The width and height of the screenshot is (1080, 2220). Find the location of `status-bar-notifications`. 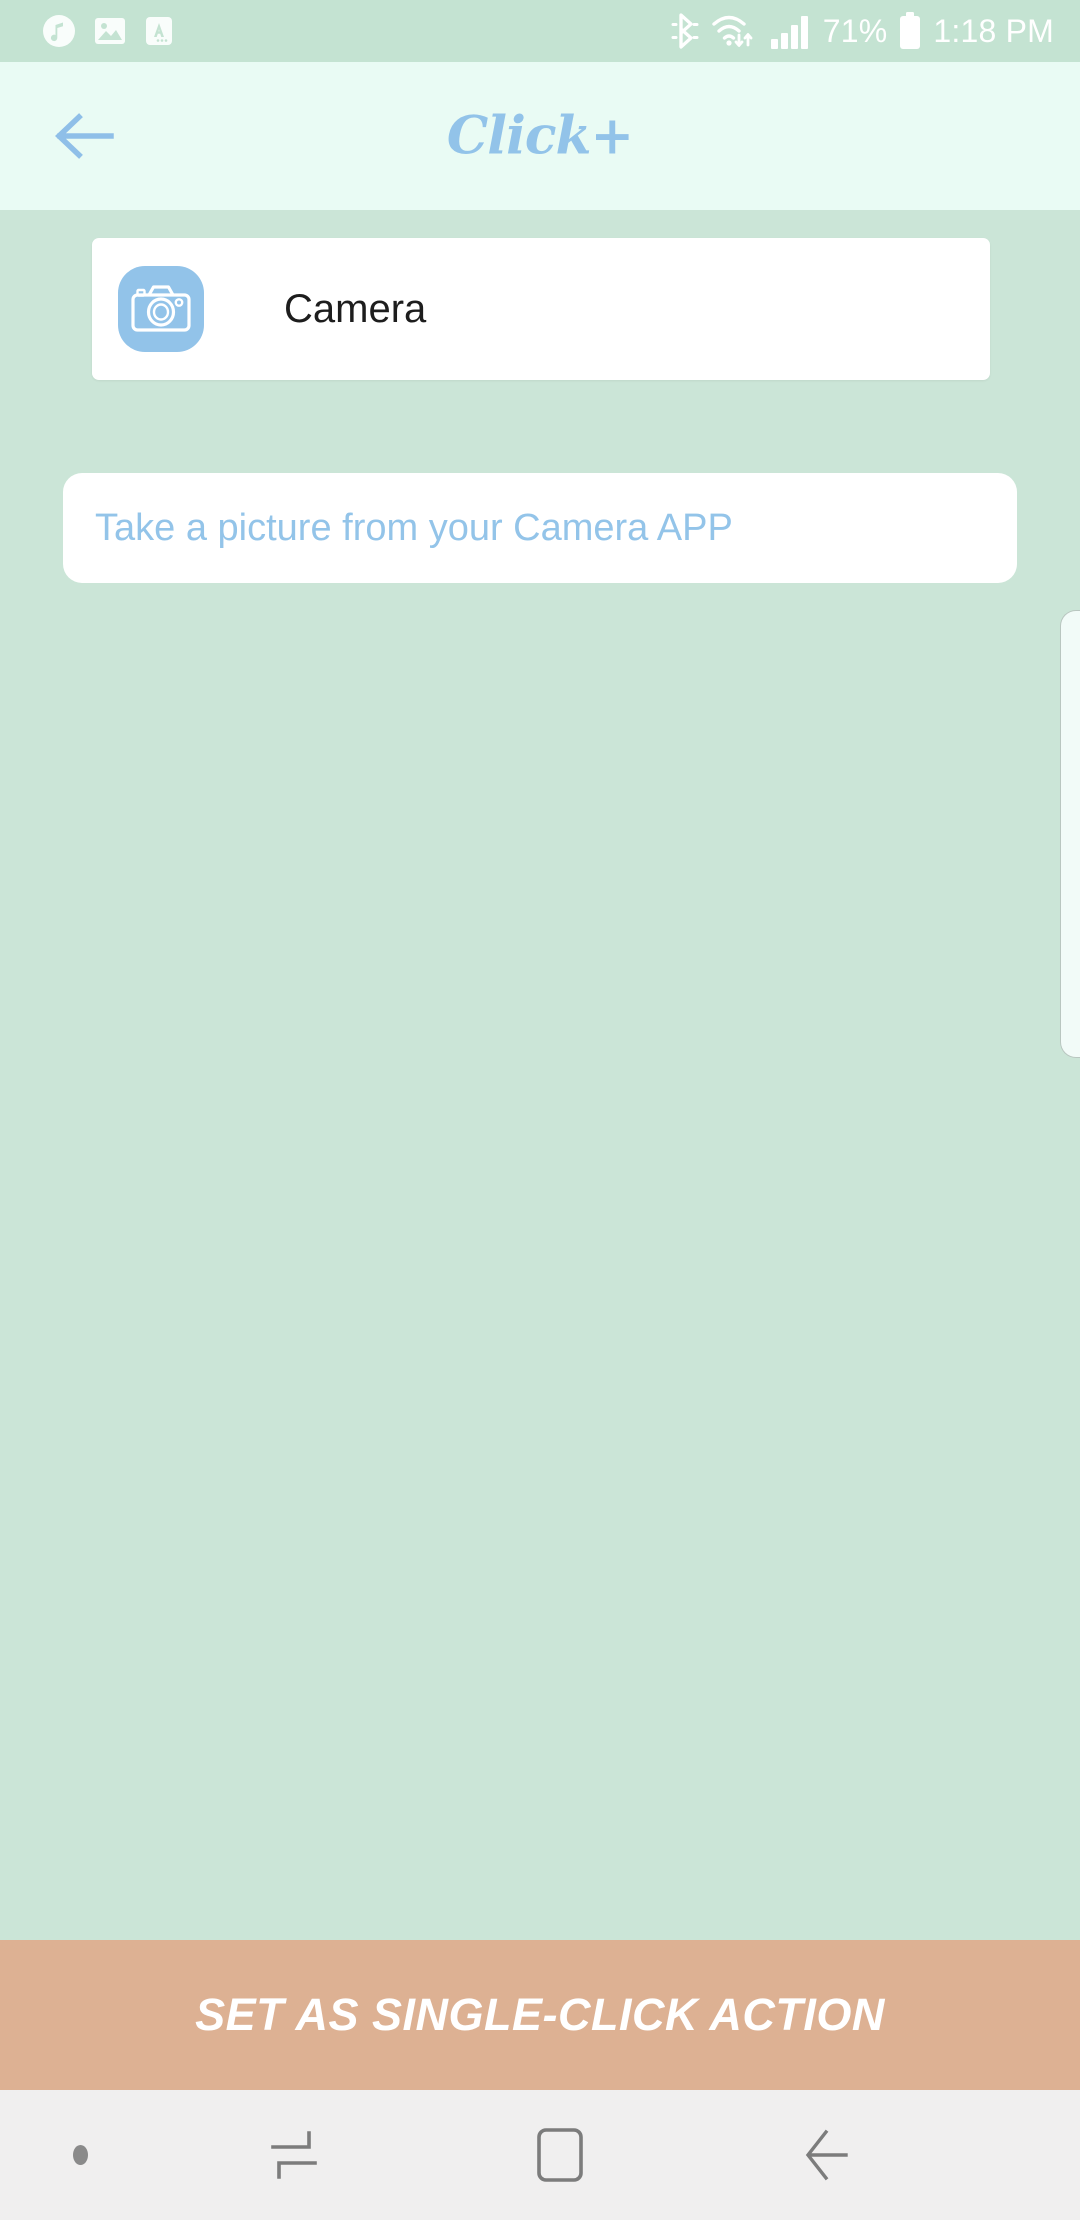

status-bar-notifications is located at coordinates (108, 31).